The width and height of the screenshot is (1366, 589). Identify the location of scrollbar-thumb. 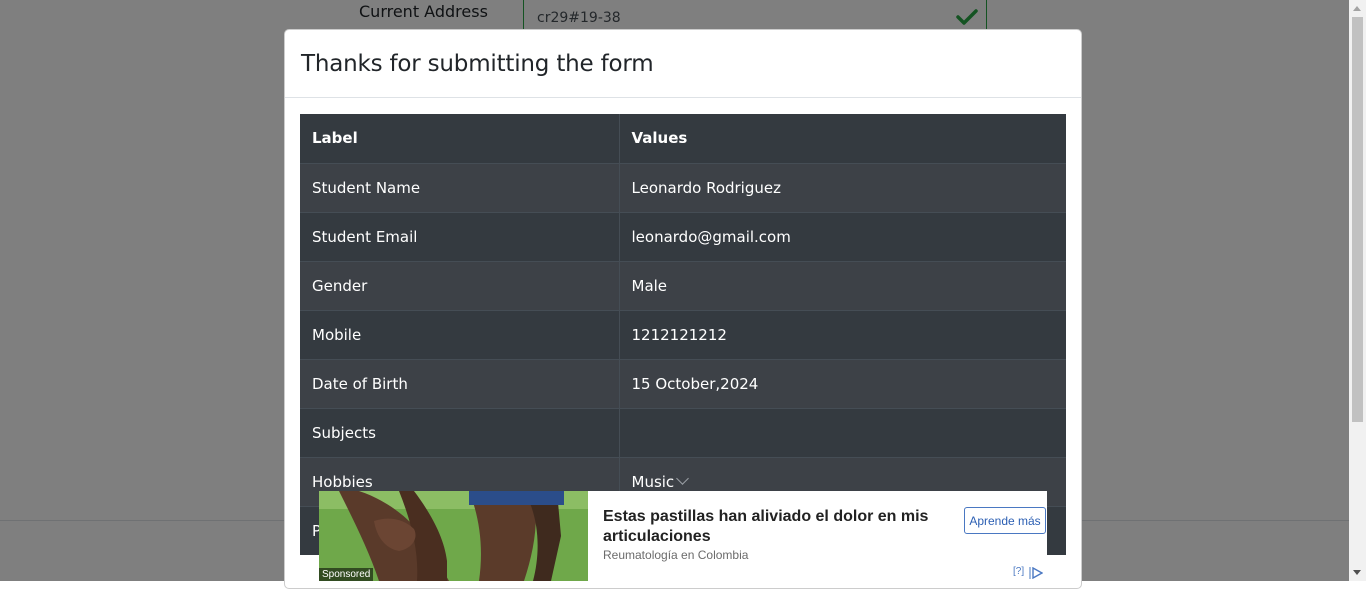
(1357, 219).